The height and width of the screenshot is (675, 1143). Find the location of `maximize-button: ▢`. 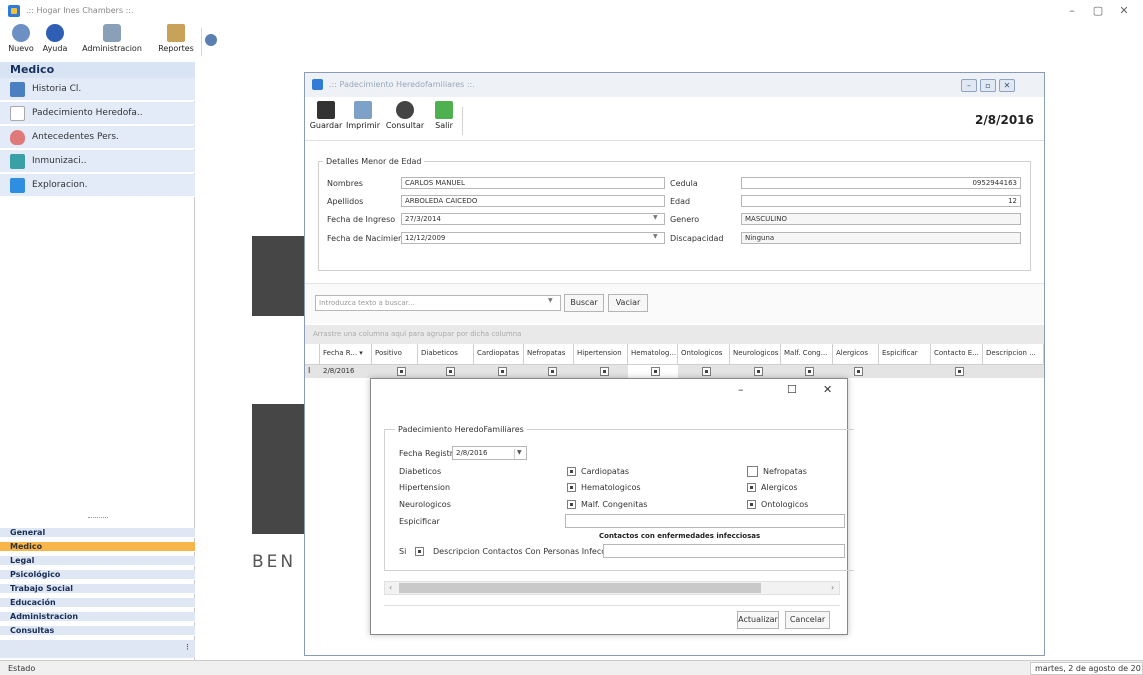

maximize-button: ▢ is located at coordinates (1098, 11).